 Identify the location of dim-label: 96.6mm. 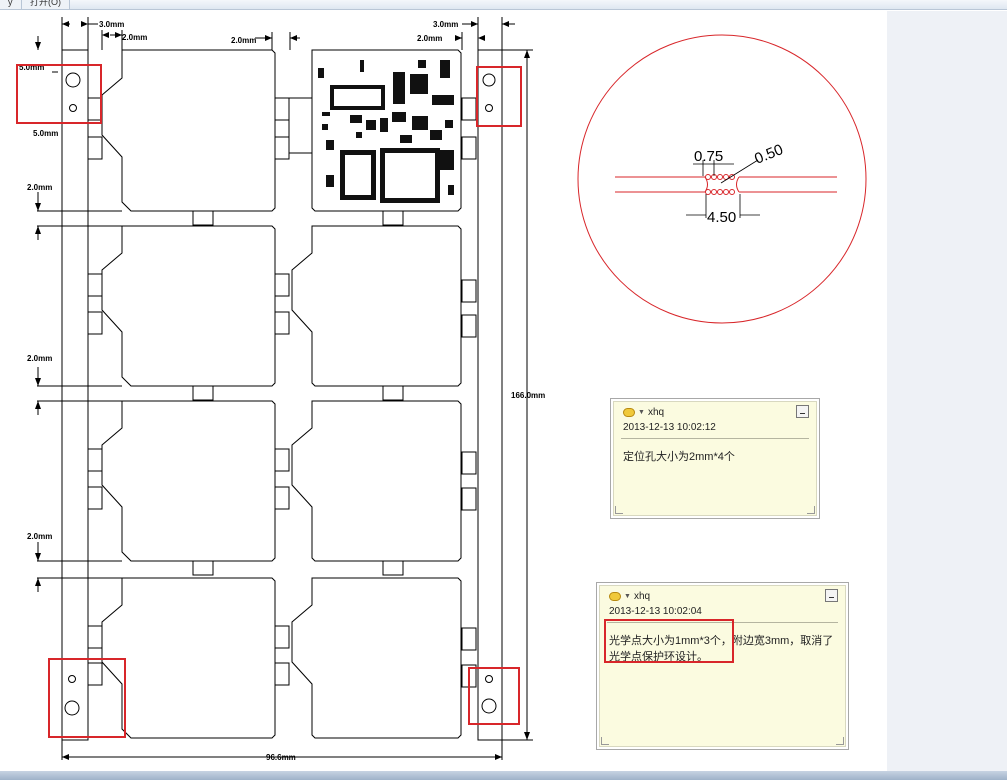
(281, 757).